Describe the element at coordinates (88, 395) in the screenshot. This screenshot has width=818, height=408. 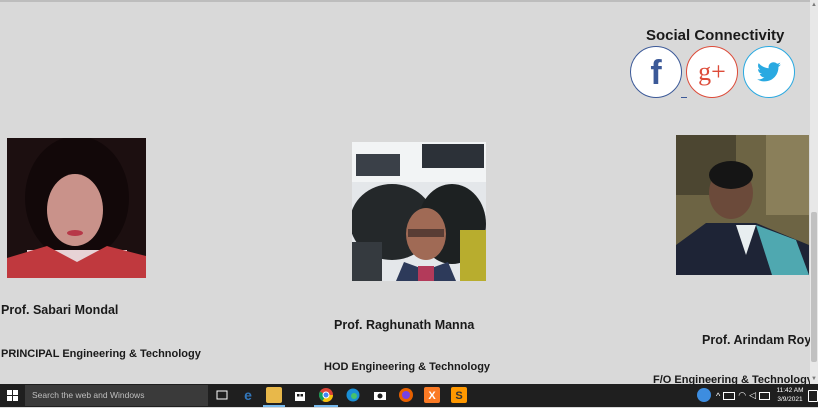
I see `search-placeholder: Search the web and Windows` at that location.